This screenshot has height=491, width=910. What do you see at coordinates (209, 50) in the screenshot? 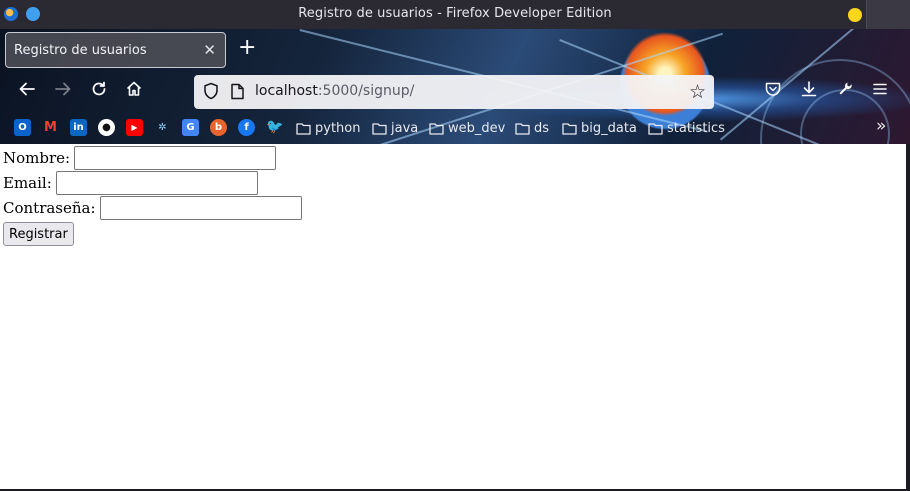
I see `tab-close-icon: ✕` at bounding box center [209, 50].